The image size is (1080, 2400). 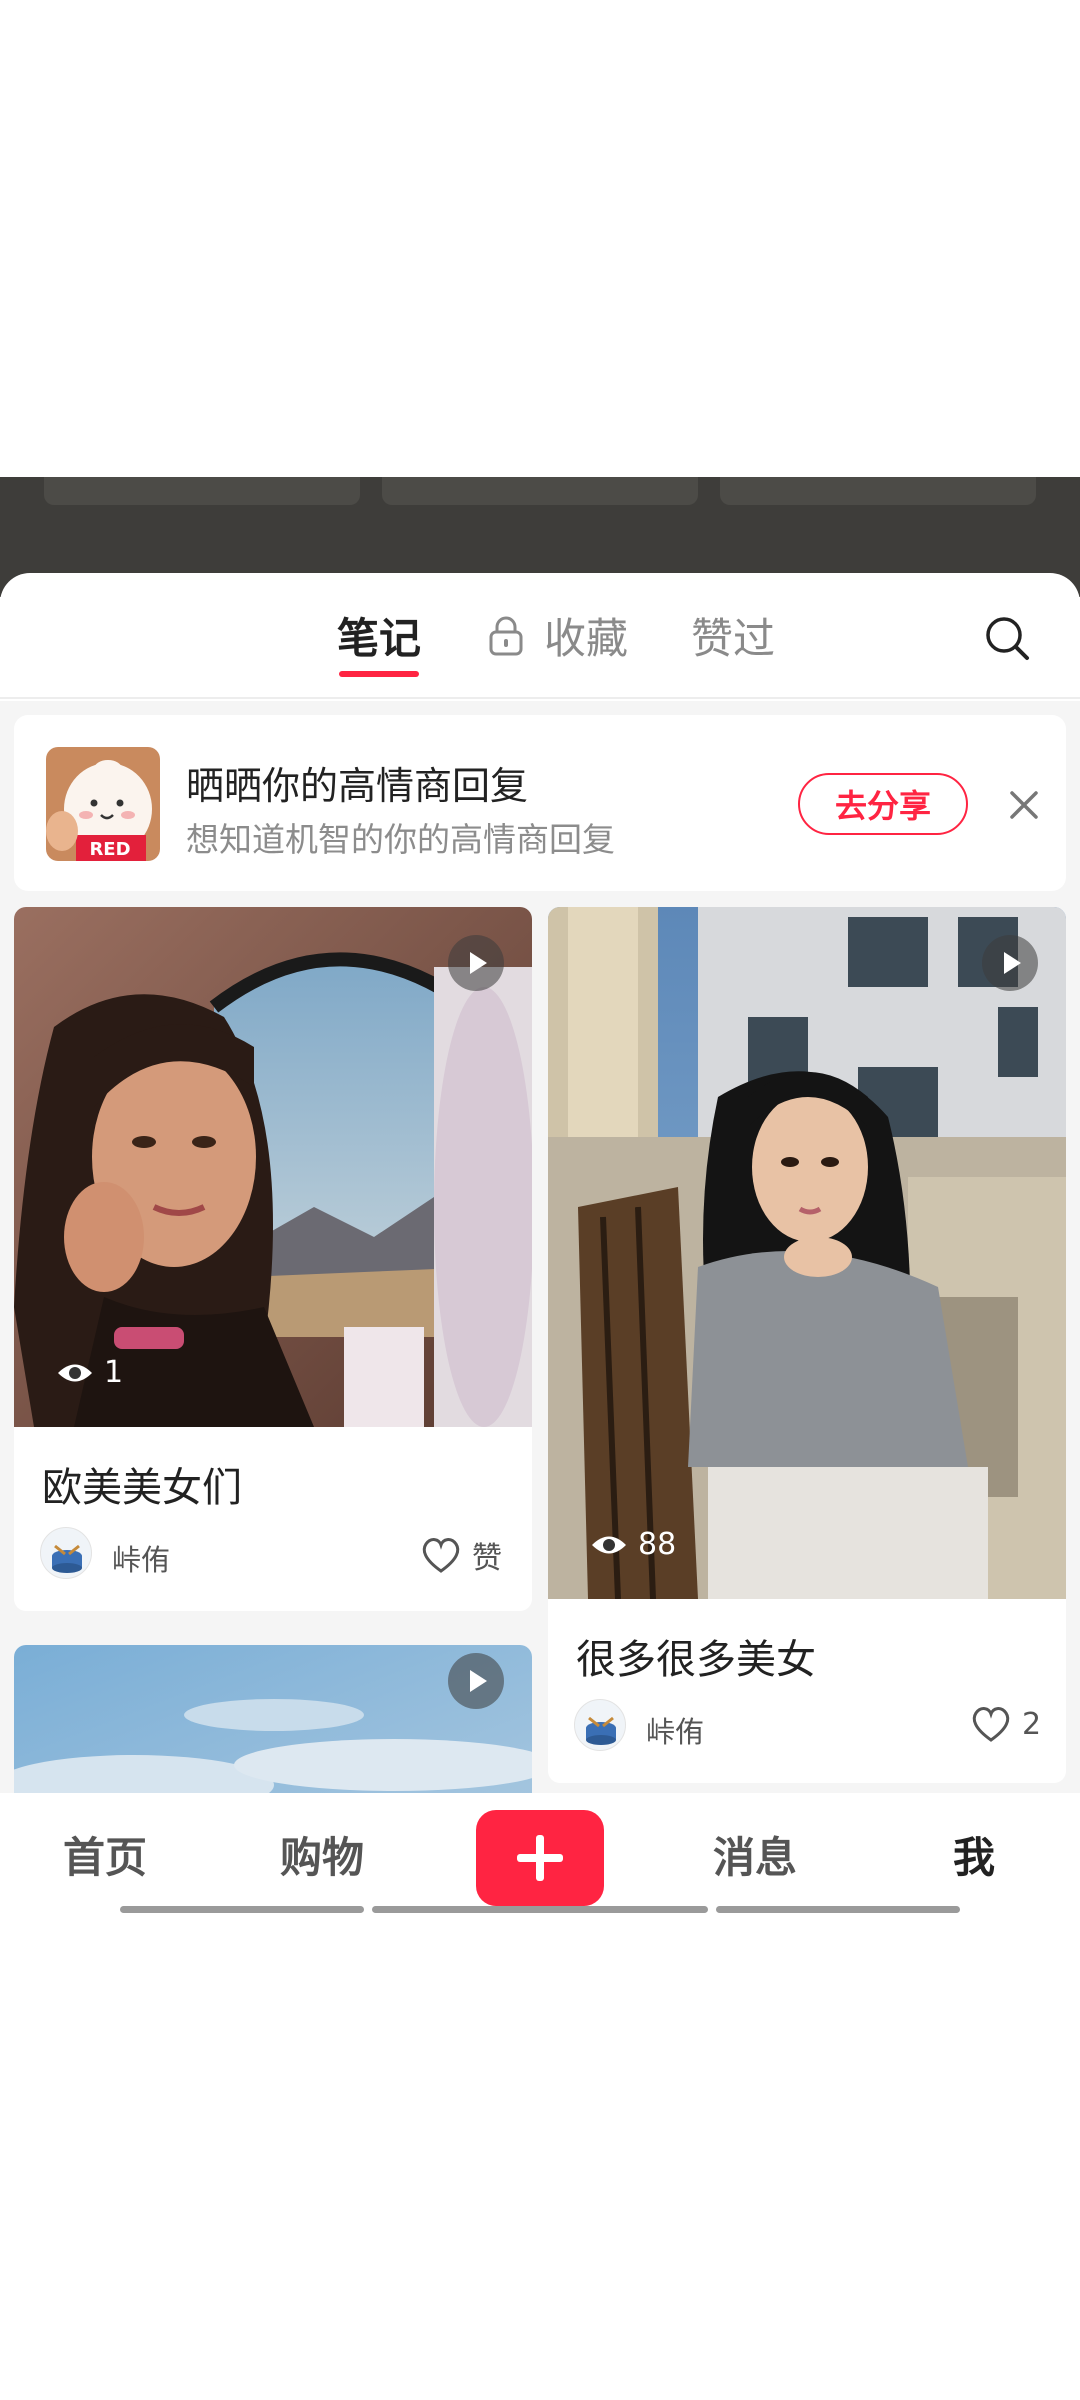 I want to click on share-button: 去分享, so click(x=883, y=804).